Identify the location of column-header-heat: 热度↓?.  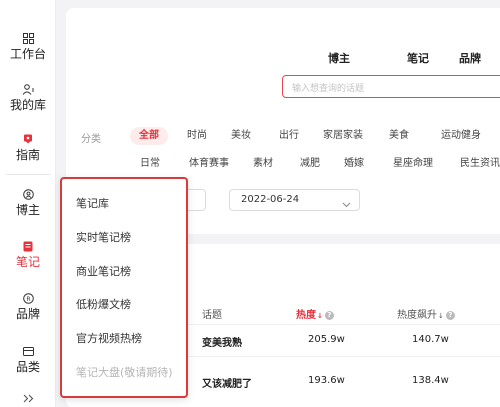
(315, 313).